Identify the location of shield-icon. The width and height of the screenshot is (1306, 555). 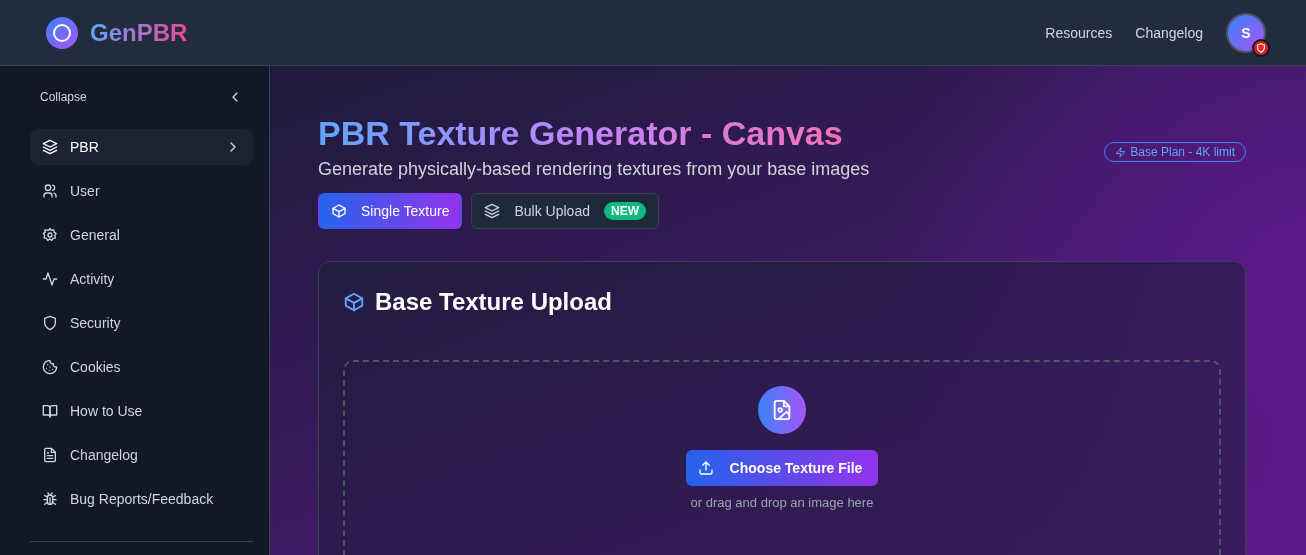
(50, 323).